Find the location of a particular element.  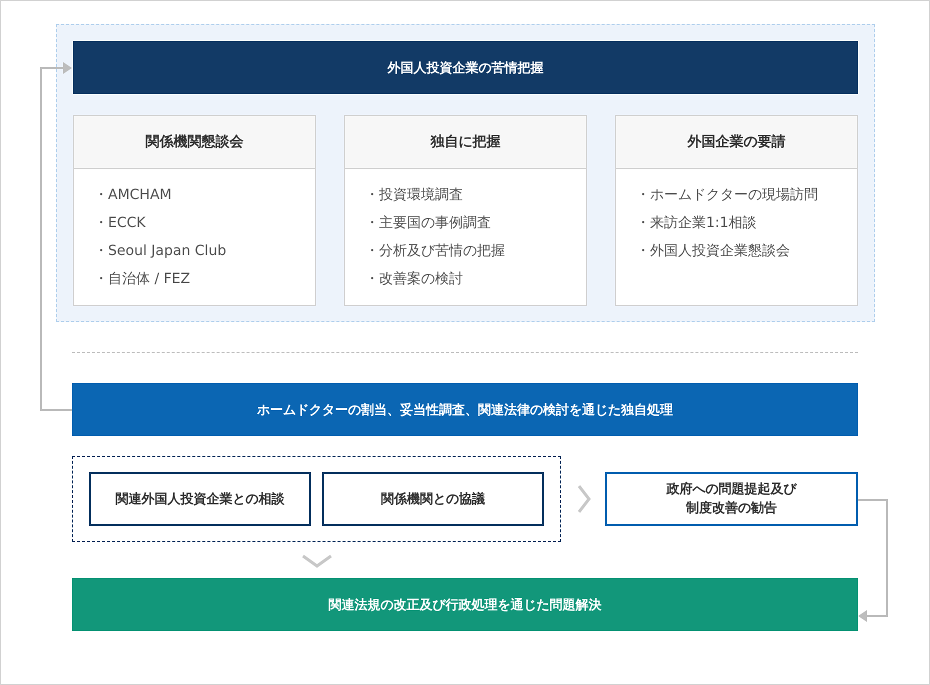

title-bar: 外国人投資企業の苦情把握 is located at coordinates (465, 67).